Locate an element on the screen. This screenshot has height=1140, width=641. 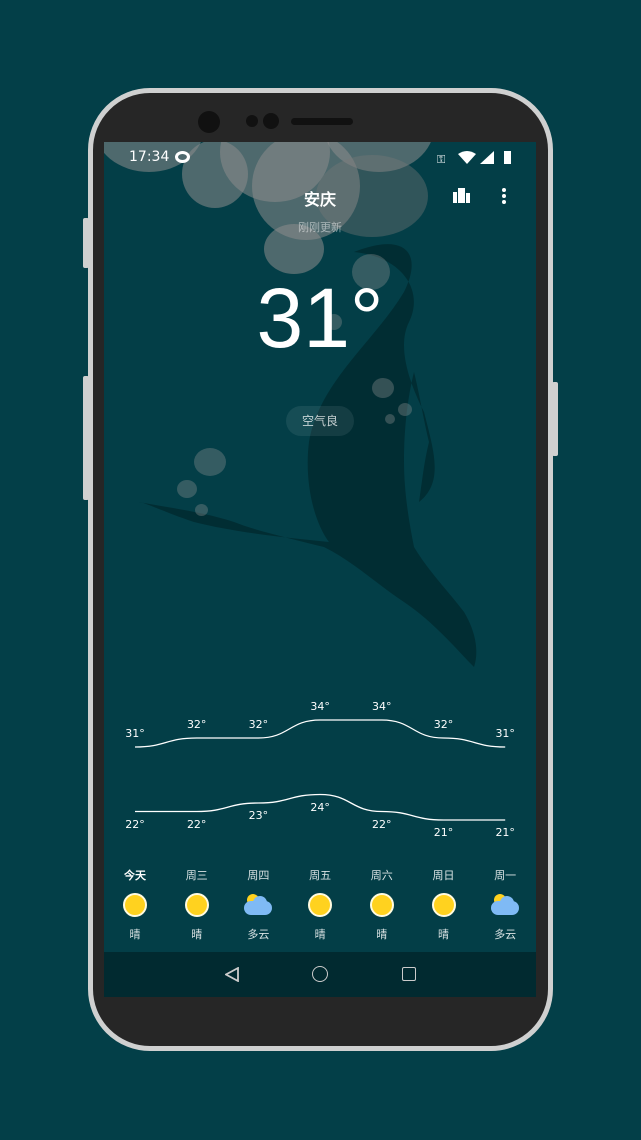
forecast-day: 周一 多云 is located at coordinates (505, 904).